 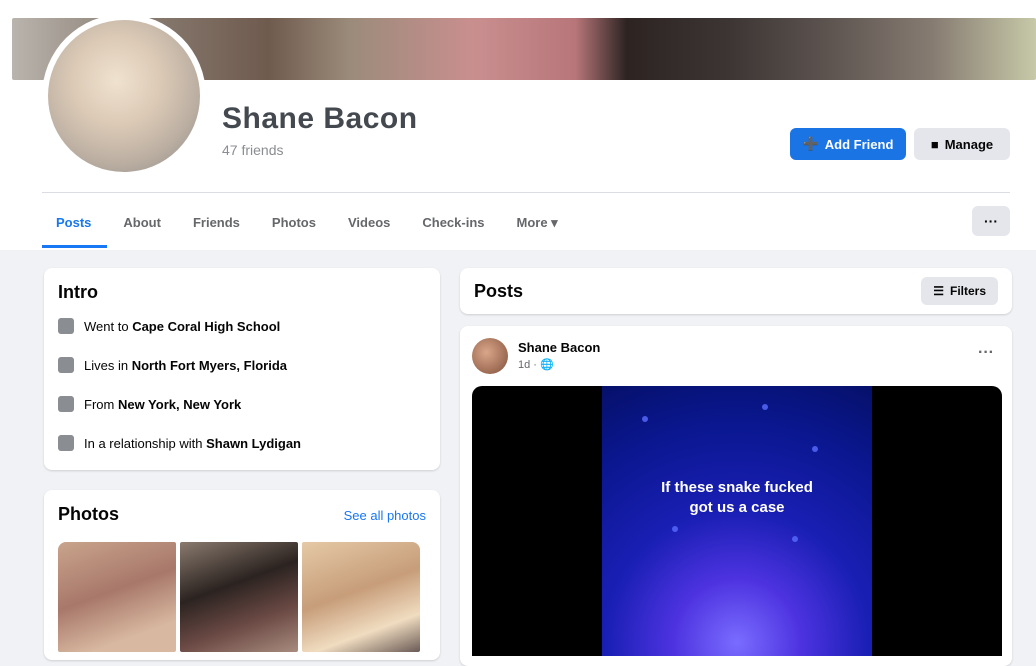 What do you see at coordinates (108, 326) in the screenshot?
I see `intro-prefix: Went to` at bounding box center [108, 326].